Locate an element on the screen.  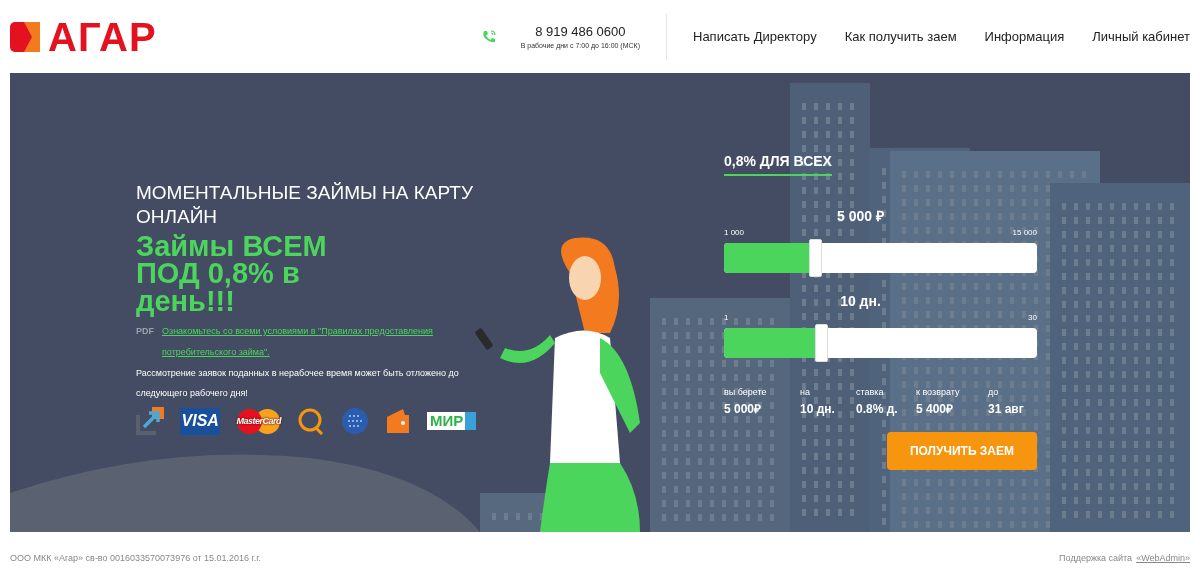
terms-link: Ознакомьтесь со всеми условиями в "Правилах предоставления потребительского займа". is located at coordinates (319, 342).